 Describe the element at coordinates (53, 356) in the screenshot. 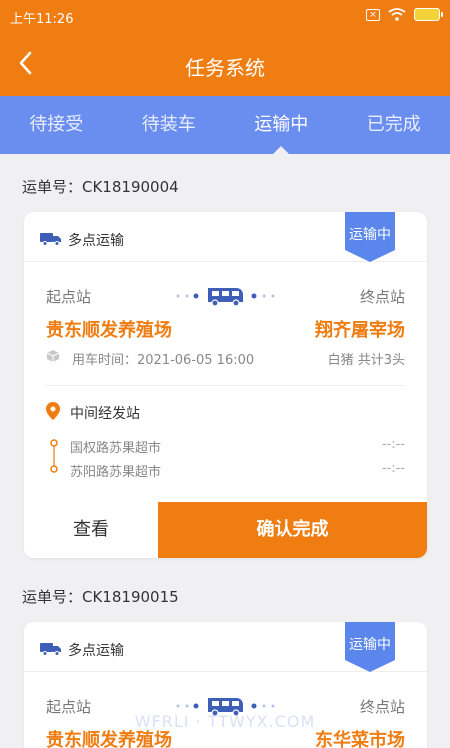

I see `cube-icon` at that location.